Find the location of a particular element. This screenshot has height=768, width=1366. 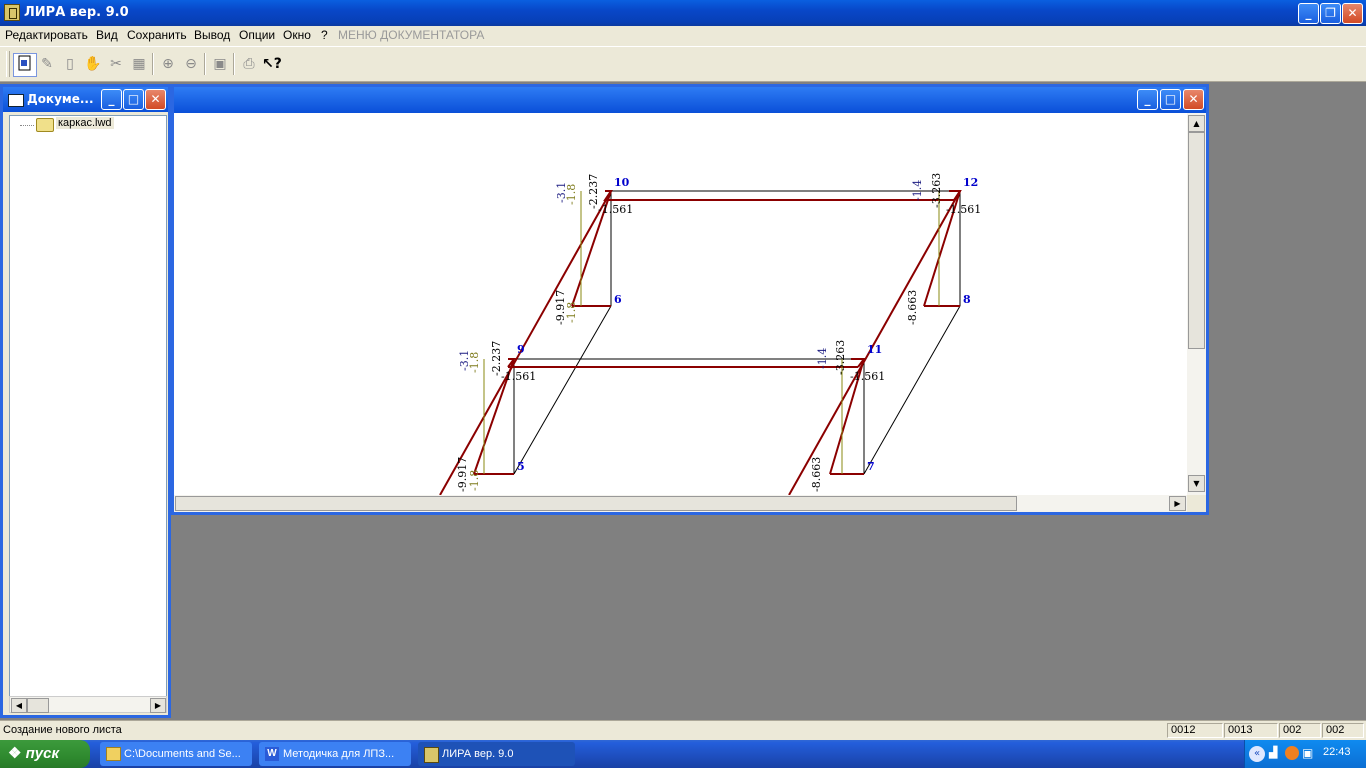

doc-maximize-button: □ is located at coordinates (133, 99).